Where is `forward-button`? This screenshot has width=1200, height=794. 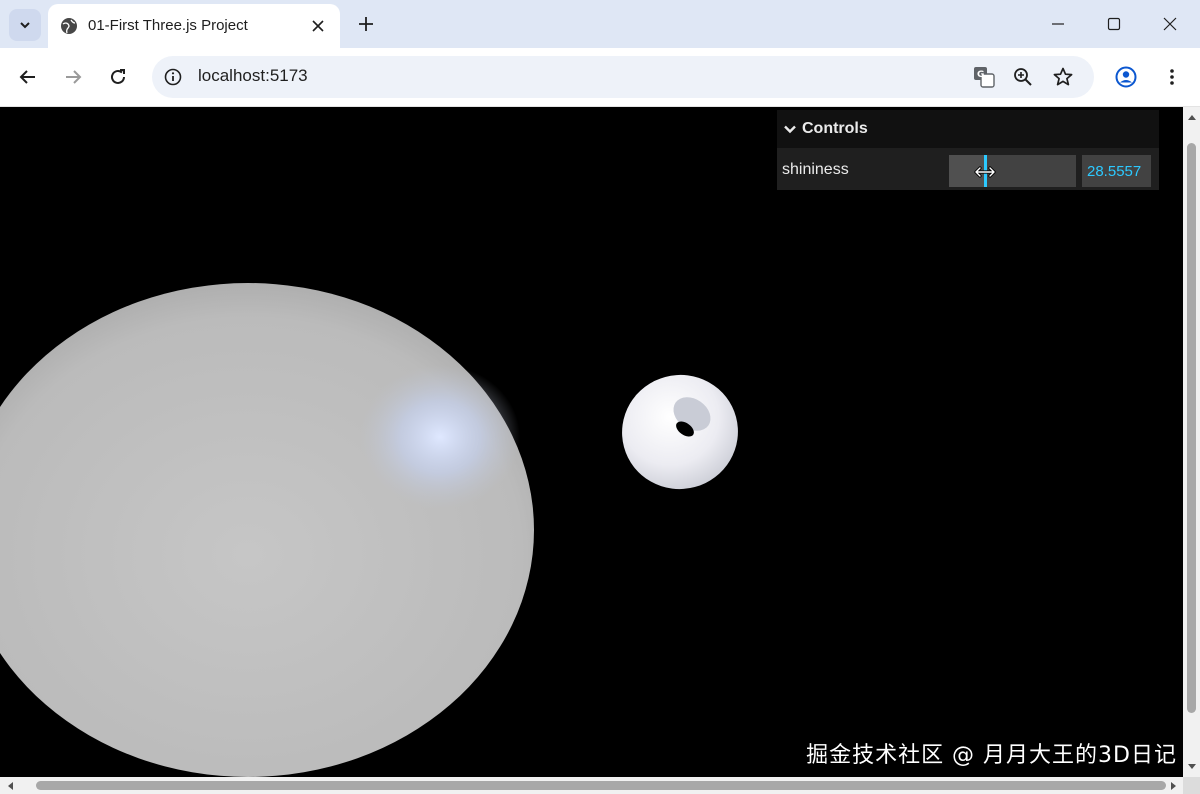
forward-button is located at coordinates (73, 77).